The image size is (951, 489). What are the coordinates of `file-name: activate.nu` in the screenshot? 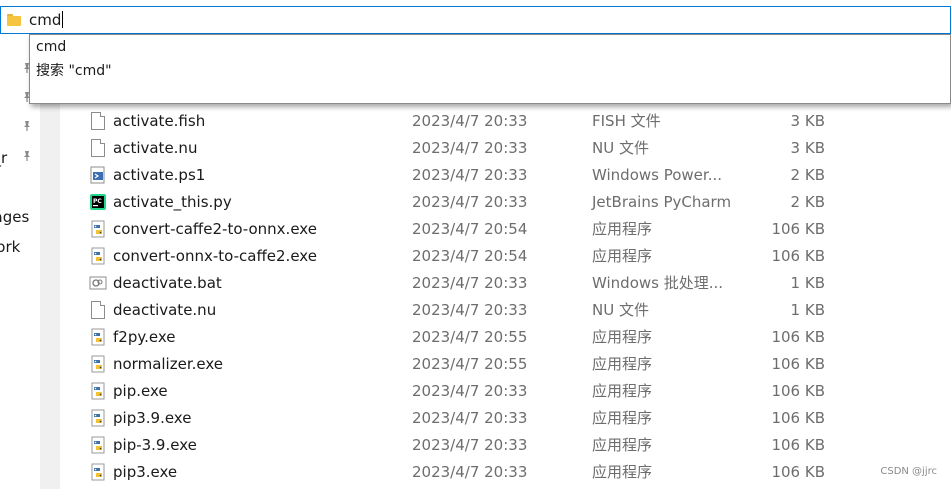 It's located at (155, 148).